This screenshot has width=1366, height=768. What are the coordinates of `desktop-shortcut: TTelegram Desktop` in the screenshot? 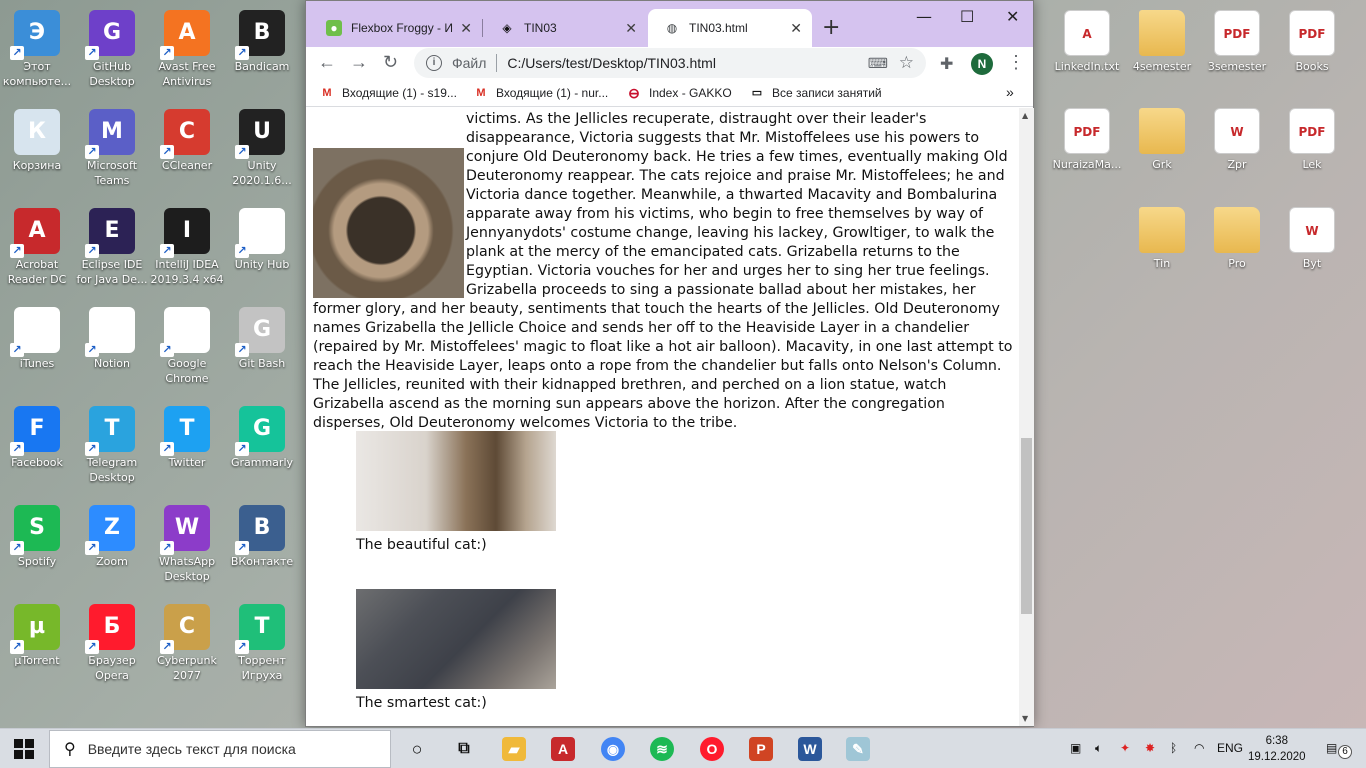 It's located at (112, 445).